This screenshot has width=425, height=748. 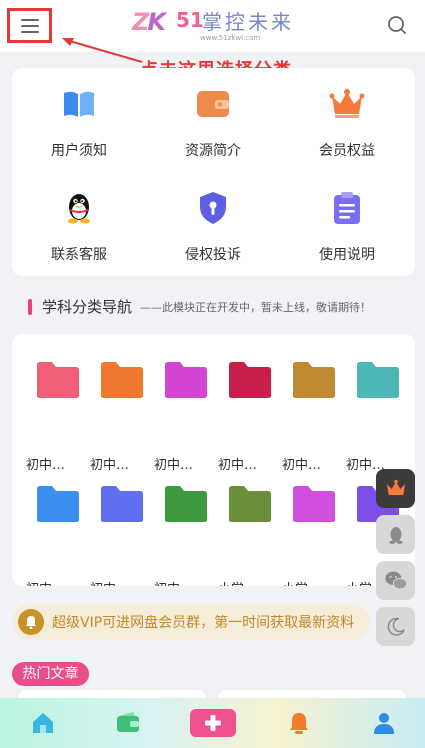 I want to click on heading-accent-bar, so click(x=30, y=306).